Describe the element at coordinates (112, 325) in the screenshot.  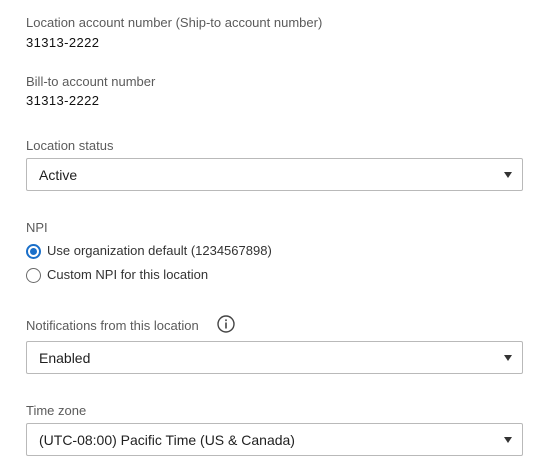
I see `notifications-label: Notifications from this location` at that location.